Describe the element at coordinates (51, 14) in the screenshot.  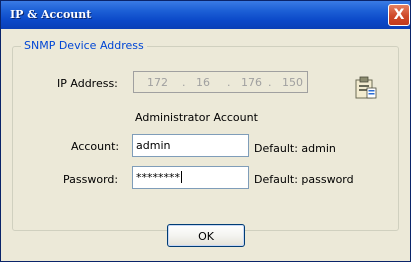
I see `window-title: IP & Account` at that location.